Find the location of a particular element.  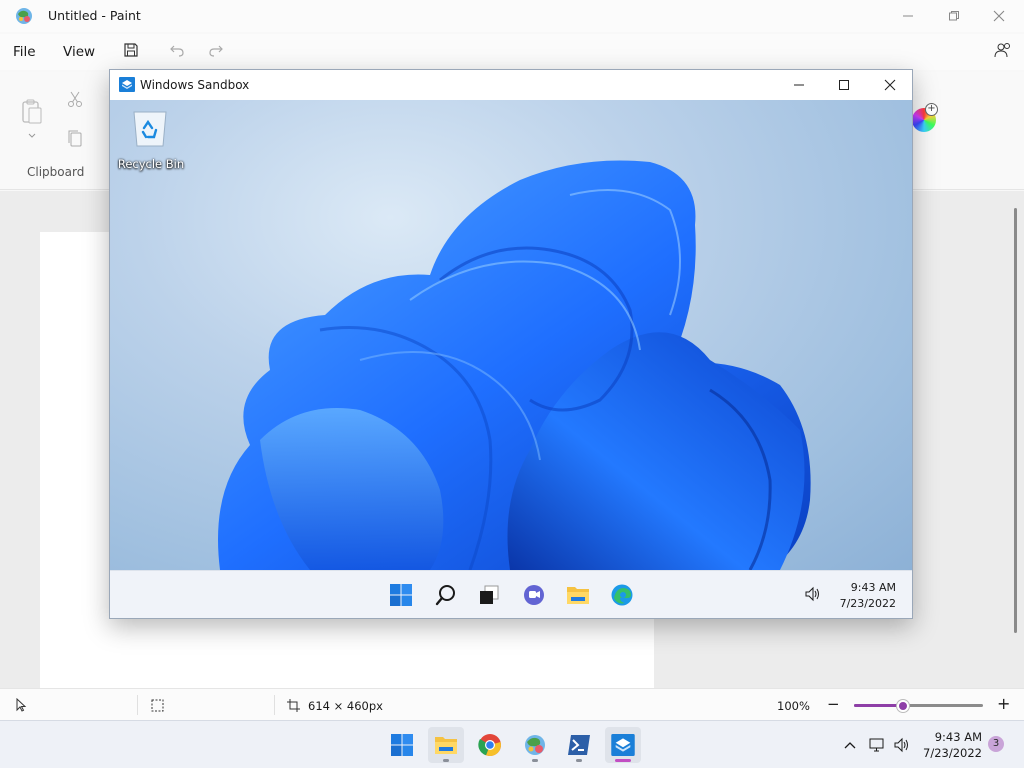

menu-file: File is located at coordinates (24, 52).